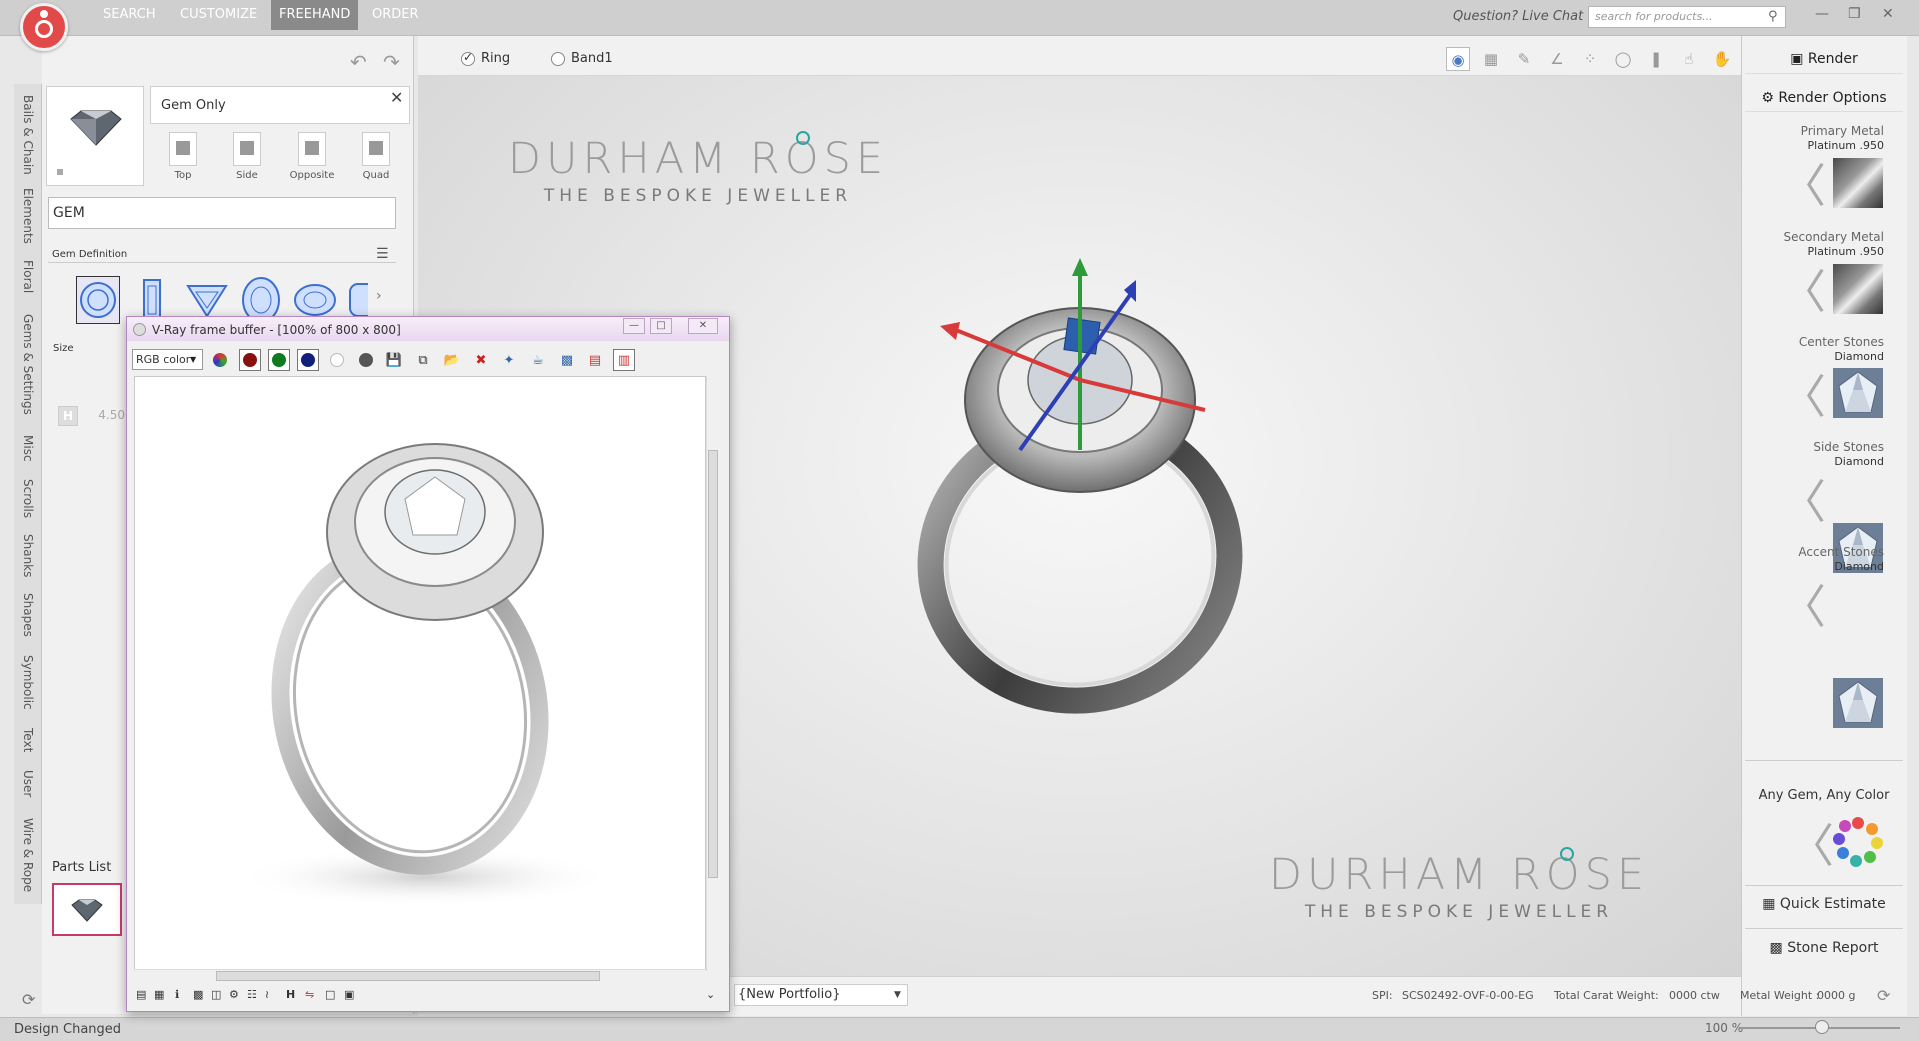  I want to click on blue-channel-button, so click(308, 360).